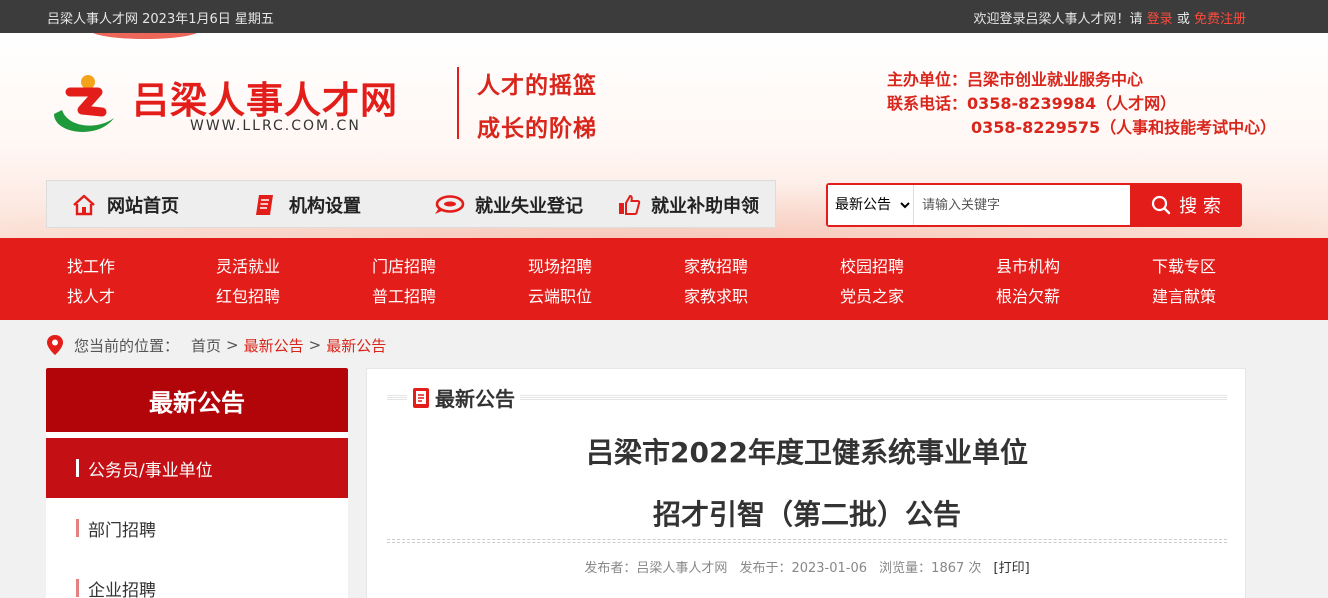 This screenshot has height=598, width=1328. Describe the element at coordinates (450, 204) in the screenshot. I see `speech-bubble-icon` at that location.